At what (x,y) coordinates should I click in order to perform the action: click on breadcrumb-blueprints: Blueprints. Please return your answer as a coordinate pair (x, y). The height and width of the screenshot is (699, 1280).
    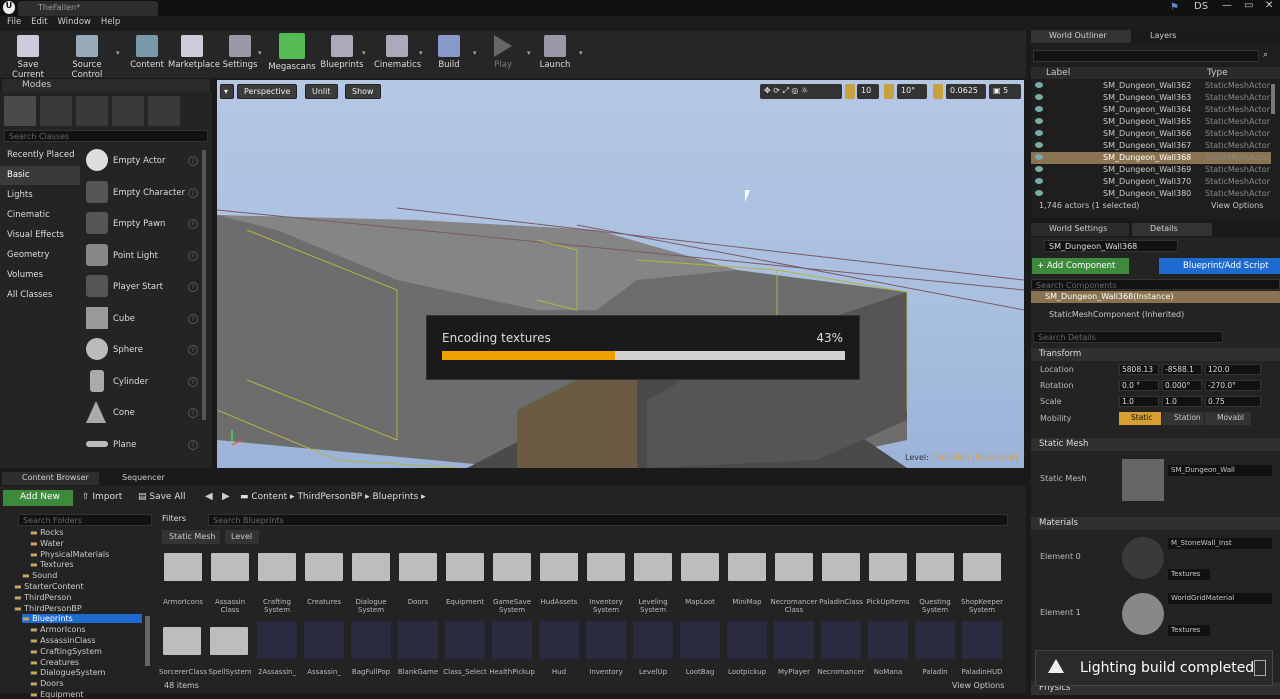
    Looking at the image, I should click on (396, 497).